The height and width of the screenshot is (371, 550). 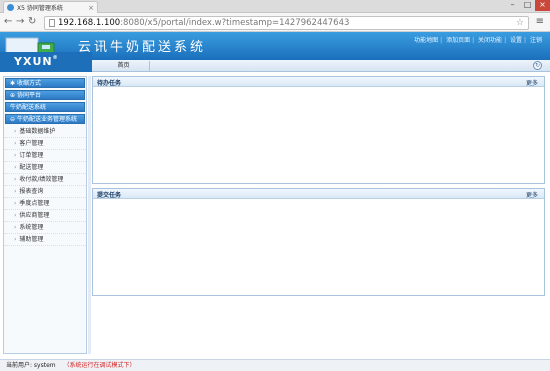 I want to click on debug-mode-notice: （系统运行在调试模式下）, so click(x=99, y=365).